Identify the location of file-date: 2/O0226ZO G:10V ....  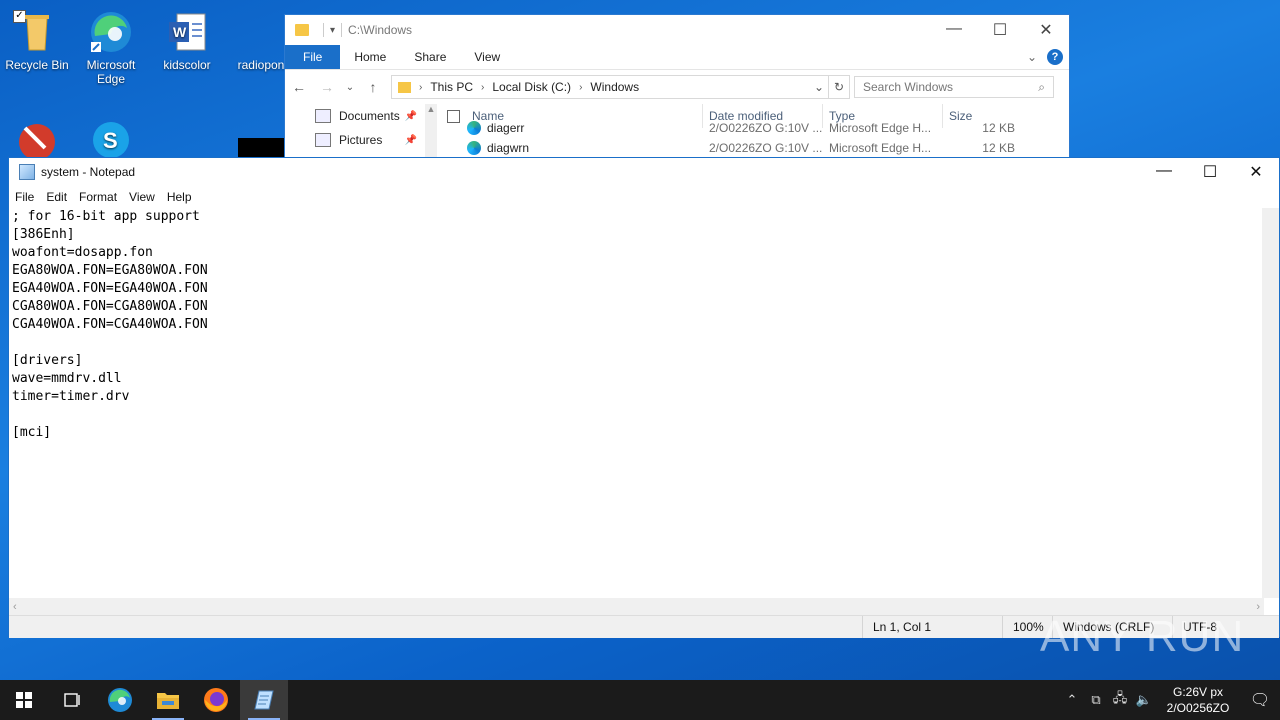
(766, 148).